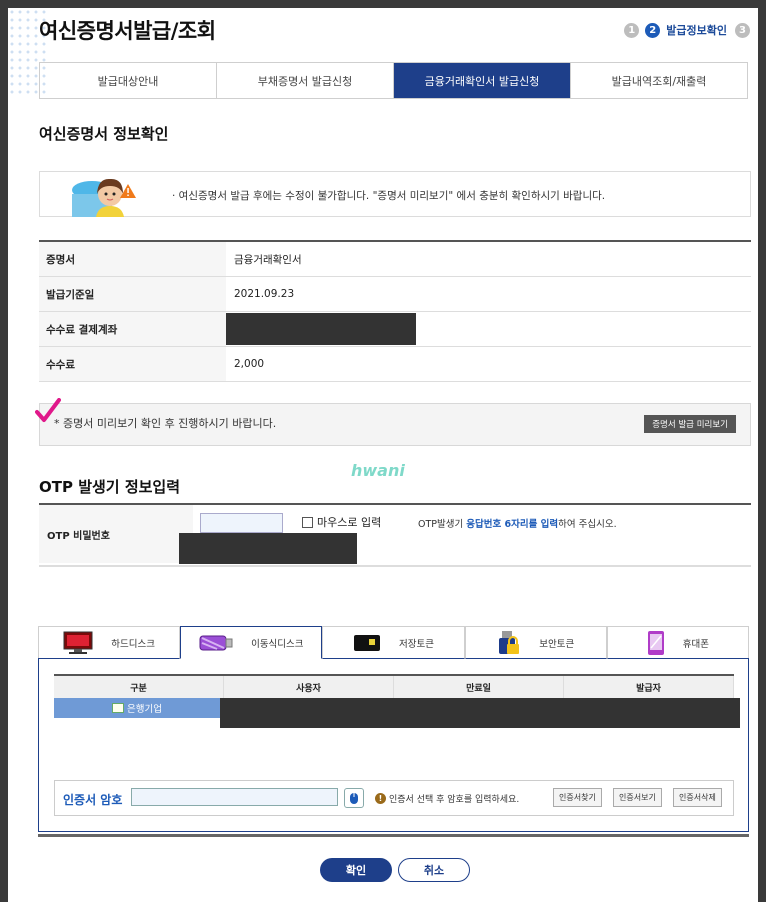 This screenshot has height=902, width=766. Describe the element at coordinates (128, 80) in the screenshot. I see `tab-issue-guide: 발급대상안내` at that location.